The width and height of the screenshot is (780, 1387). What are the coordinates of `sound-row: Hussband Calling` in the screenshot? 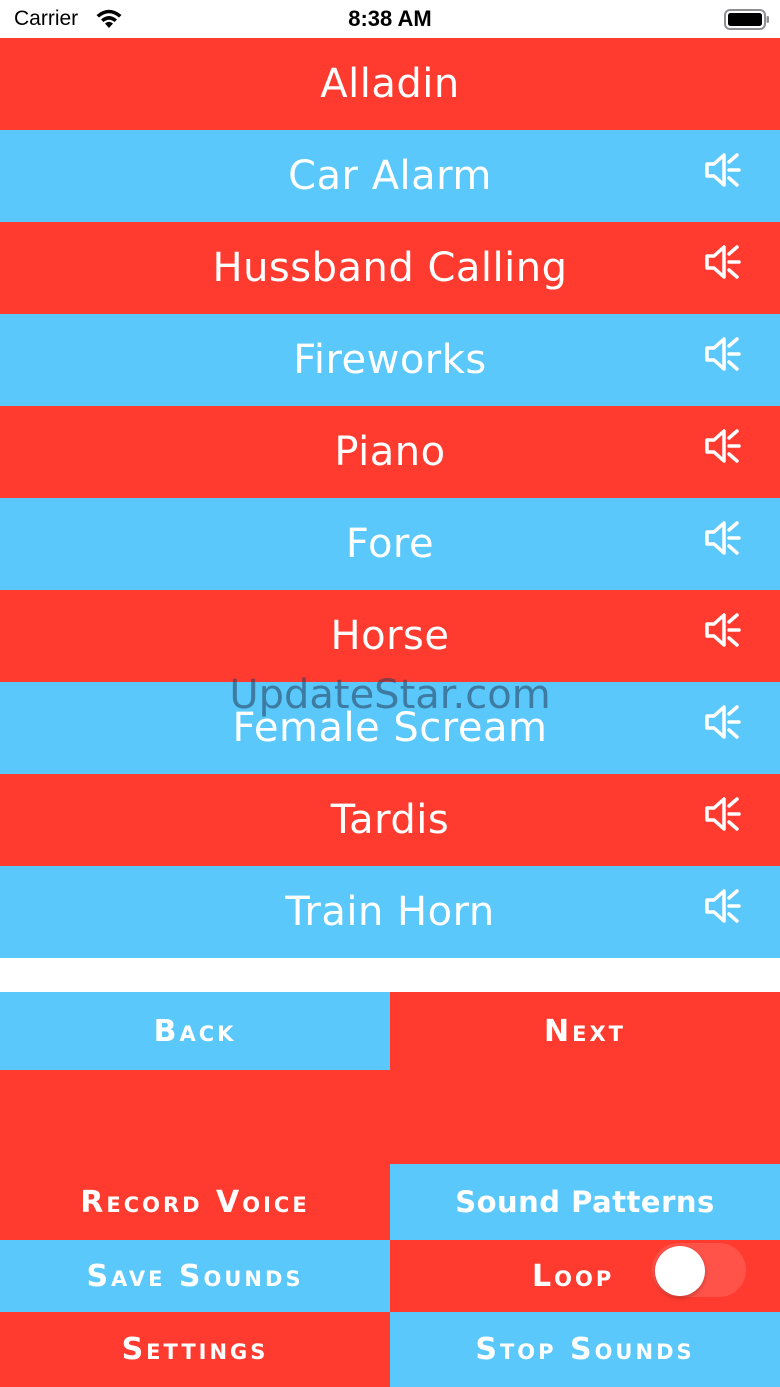 It's located at (390, 268).